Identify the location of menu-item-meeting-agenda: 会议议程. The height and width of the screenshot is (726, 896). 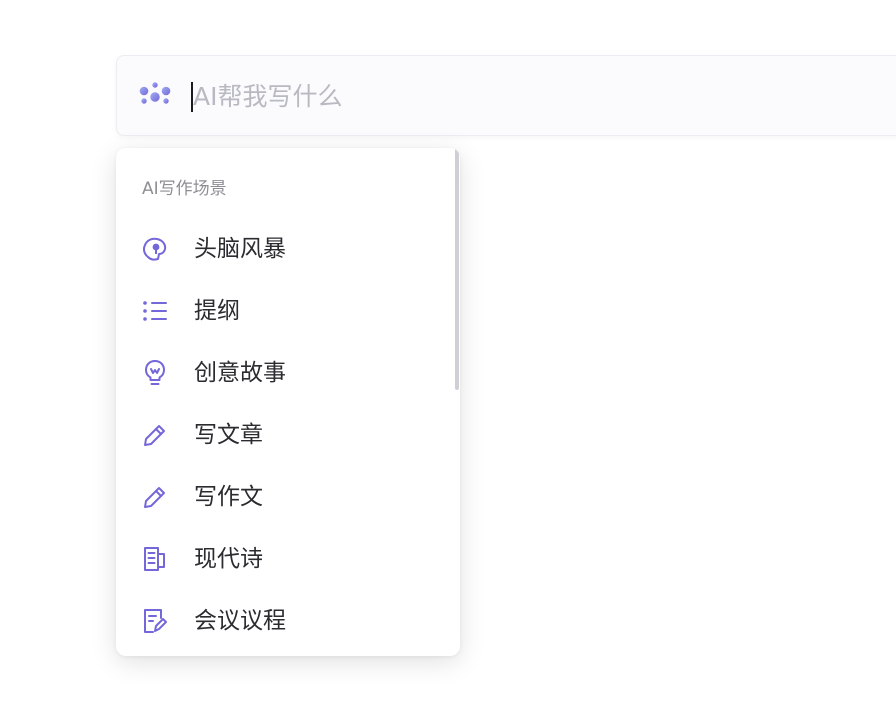
(285, 621).